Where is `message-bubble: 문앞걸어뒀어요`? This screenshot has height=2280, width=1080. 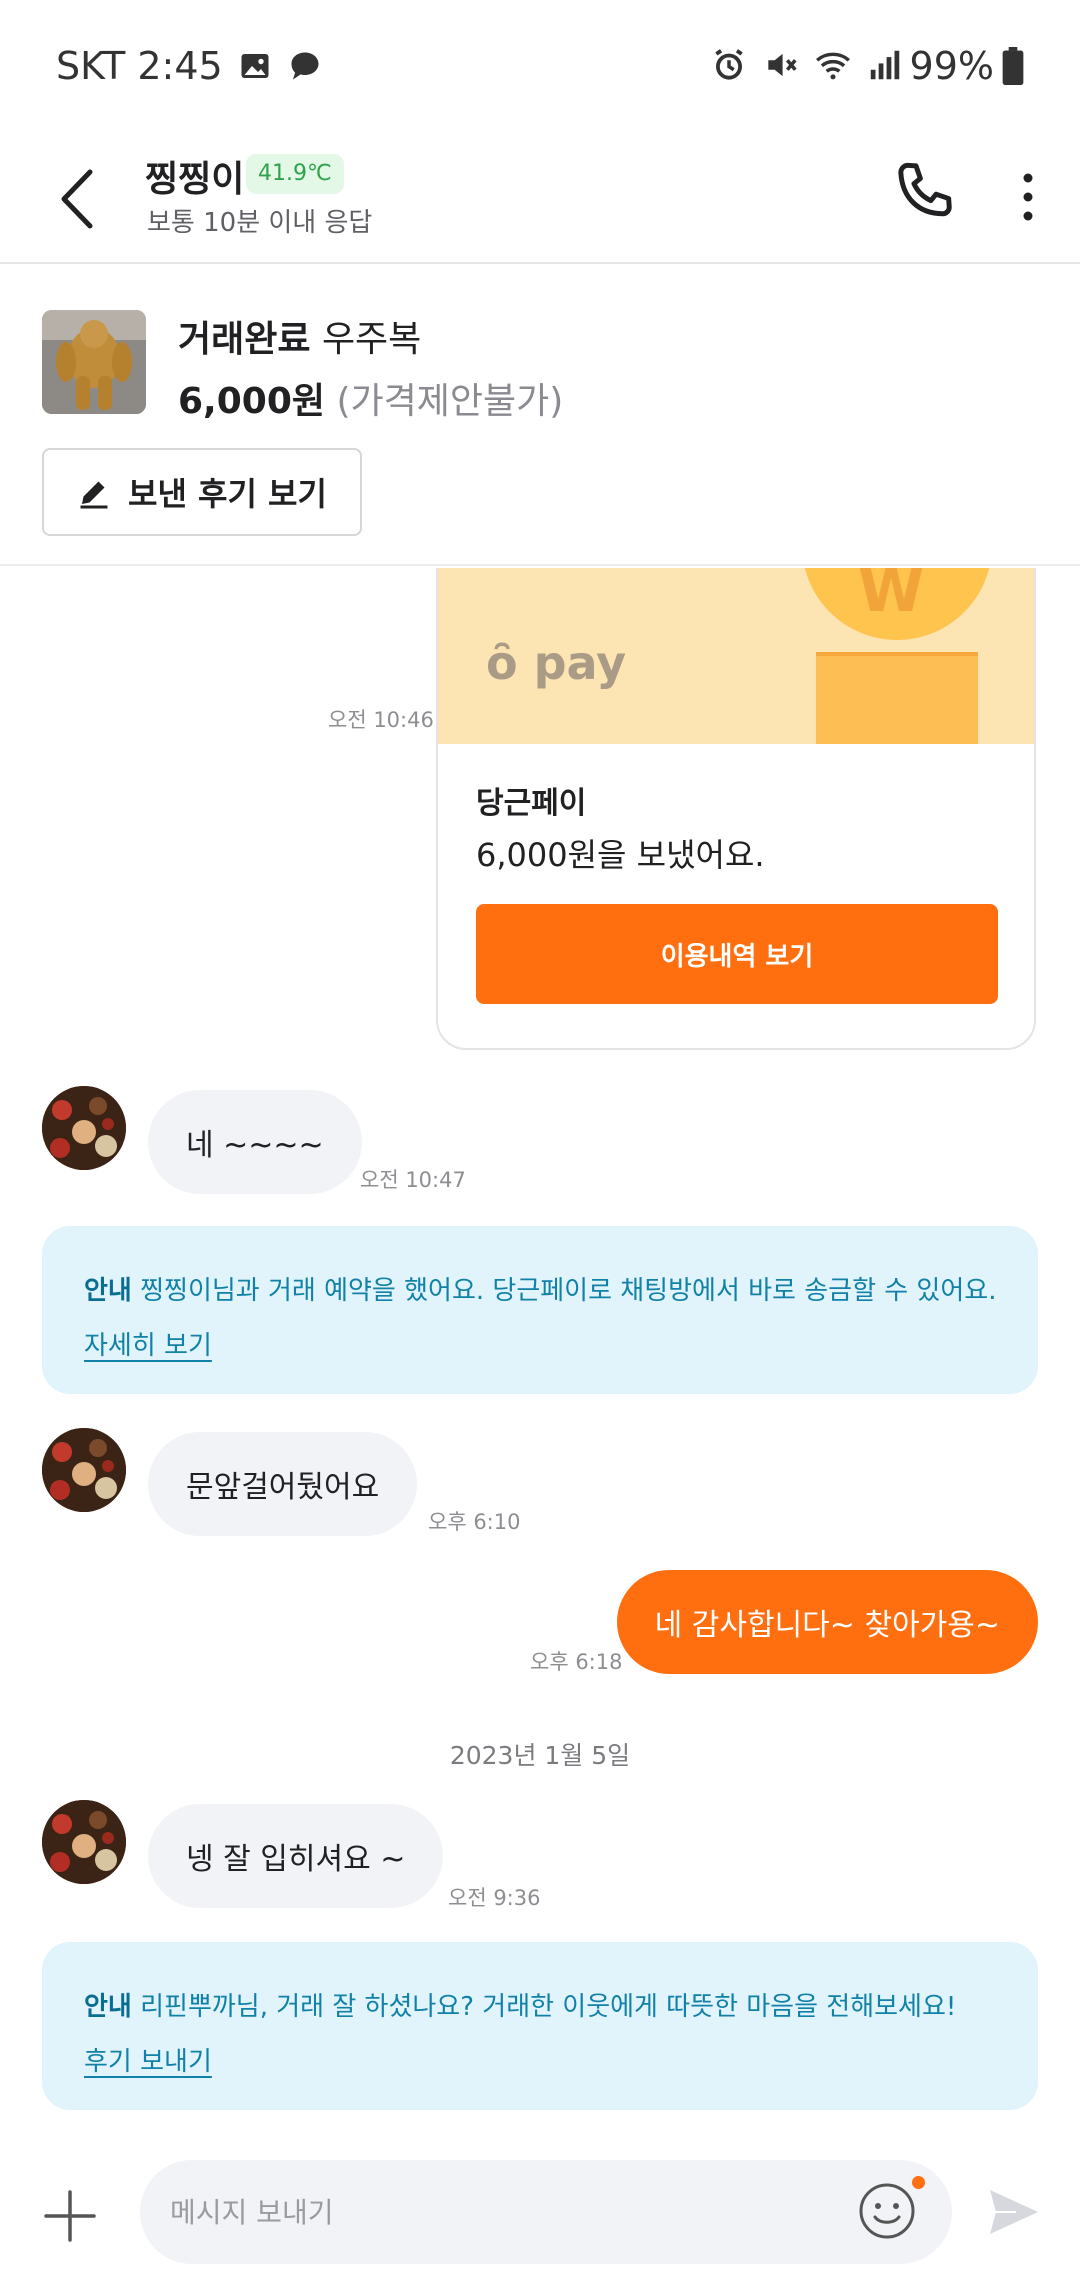
message-bubble: 문앞걸어뒀어요 is located at coordinates (283, 1484).